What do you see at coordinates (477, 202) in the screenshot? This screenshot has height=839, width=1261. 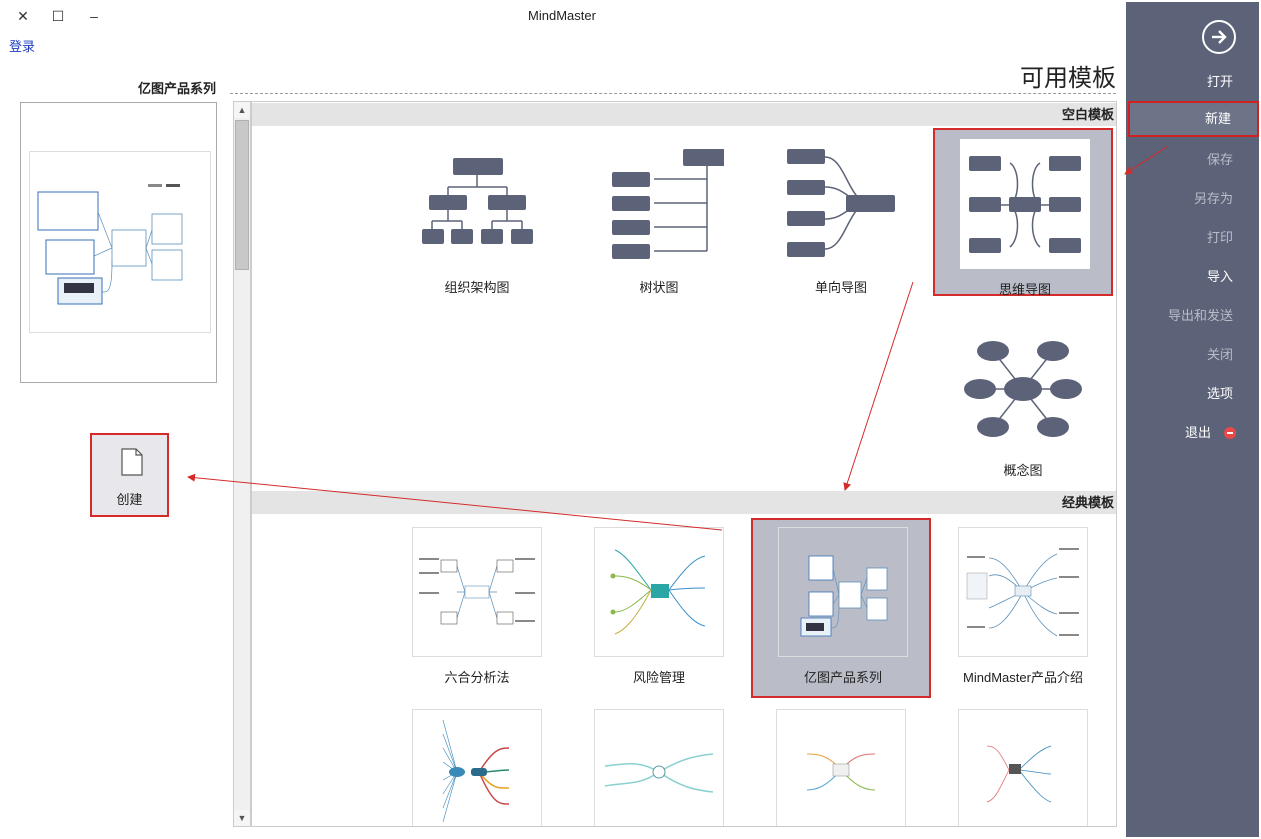 I see `org-chart-icon` at bounding box center [477, 202].